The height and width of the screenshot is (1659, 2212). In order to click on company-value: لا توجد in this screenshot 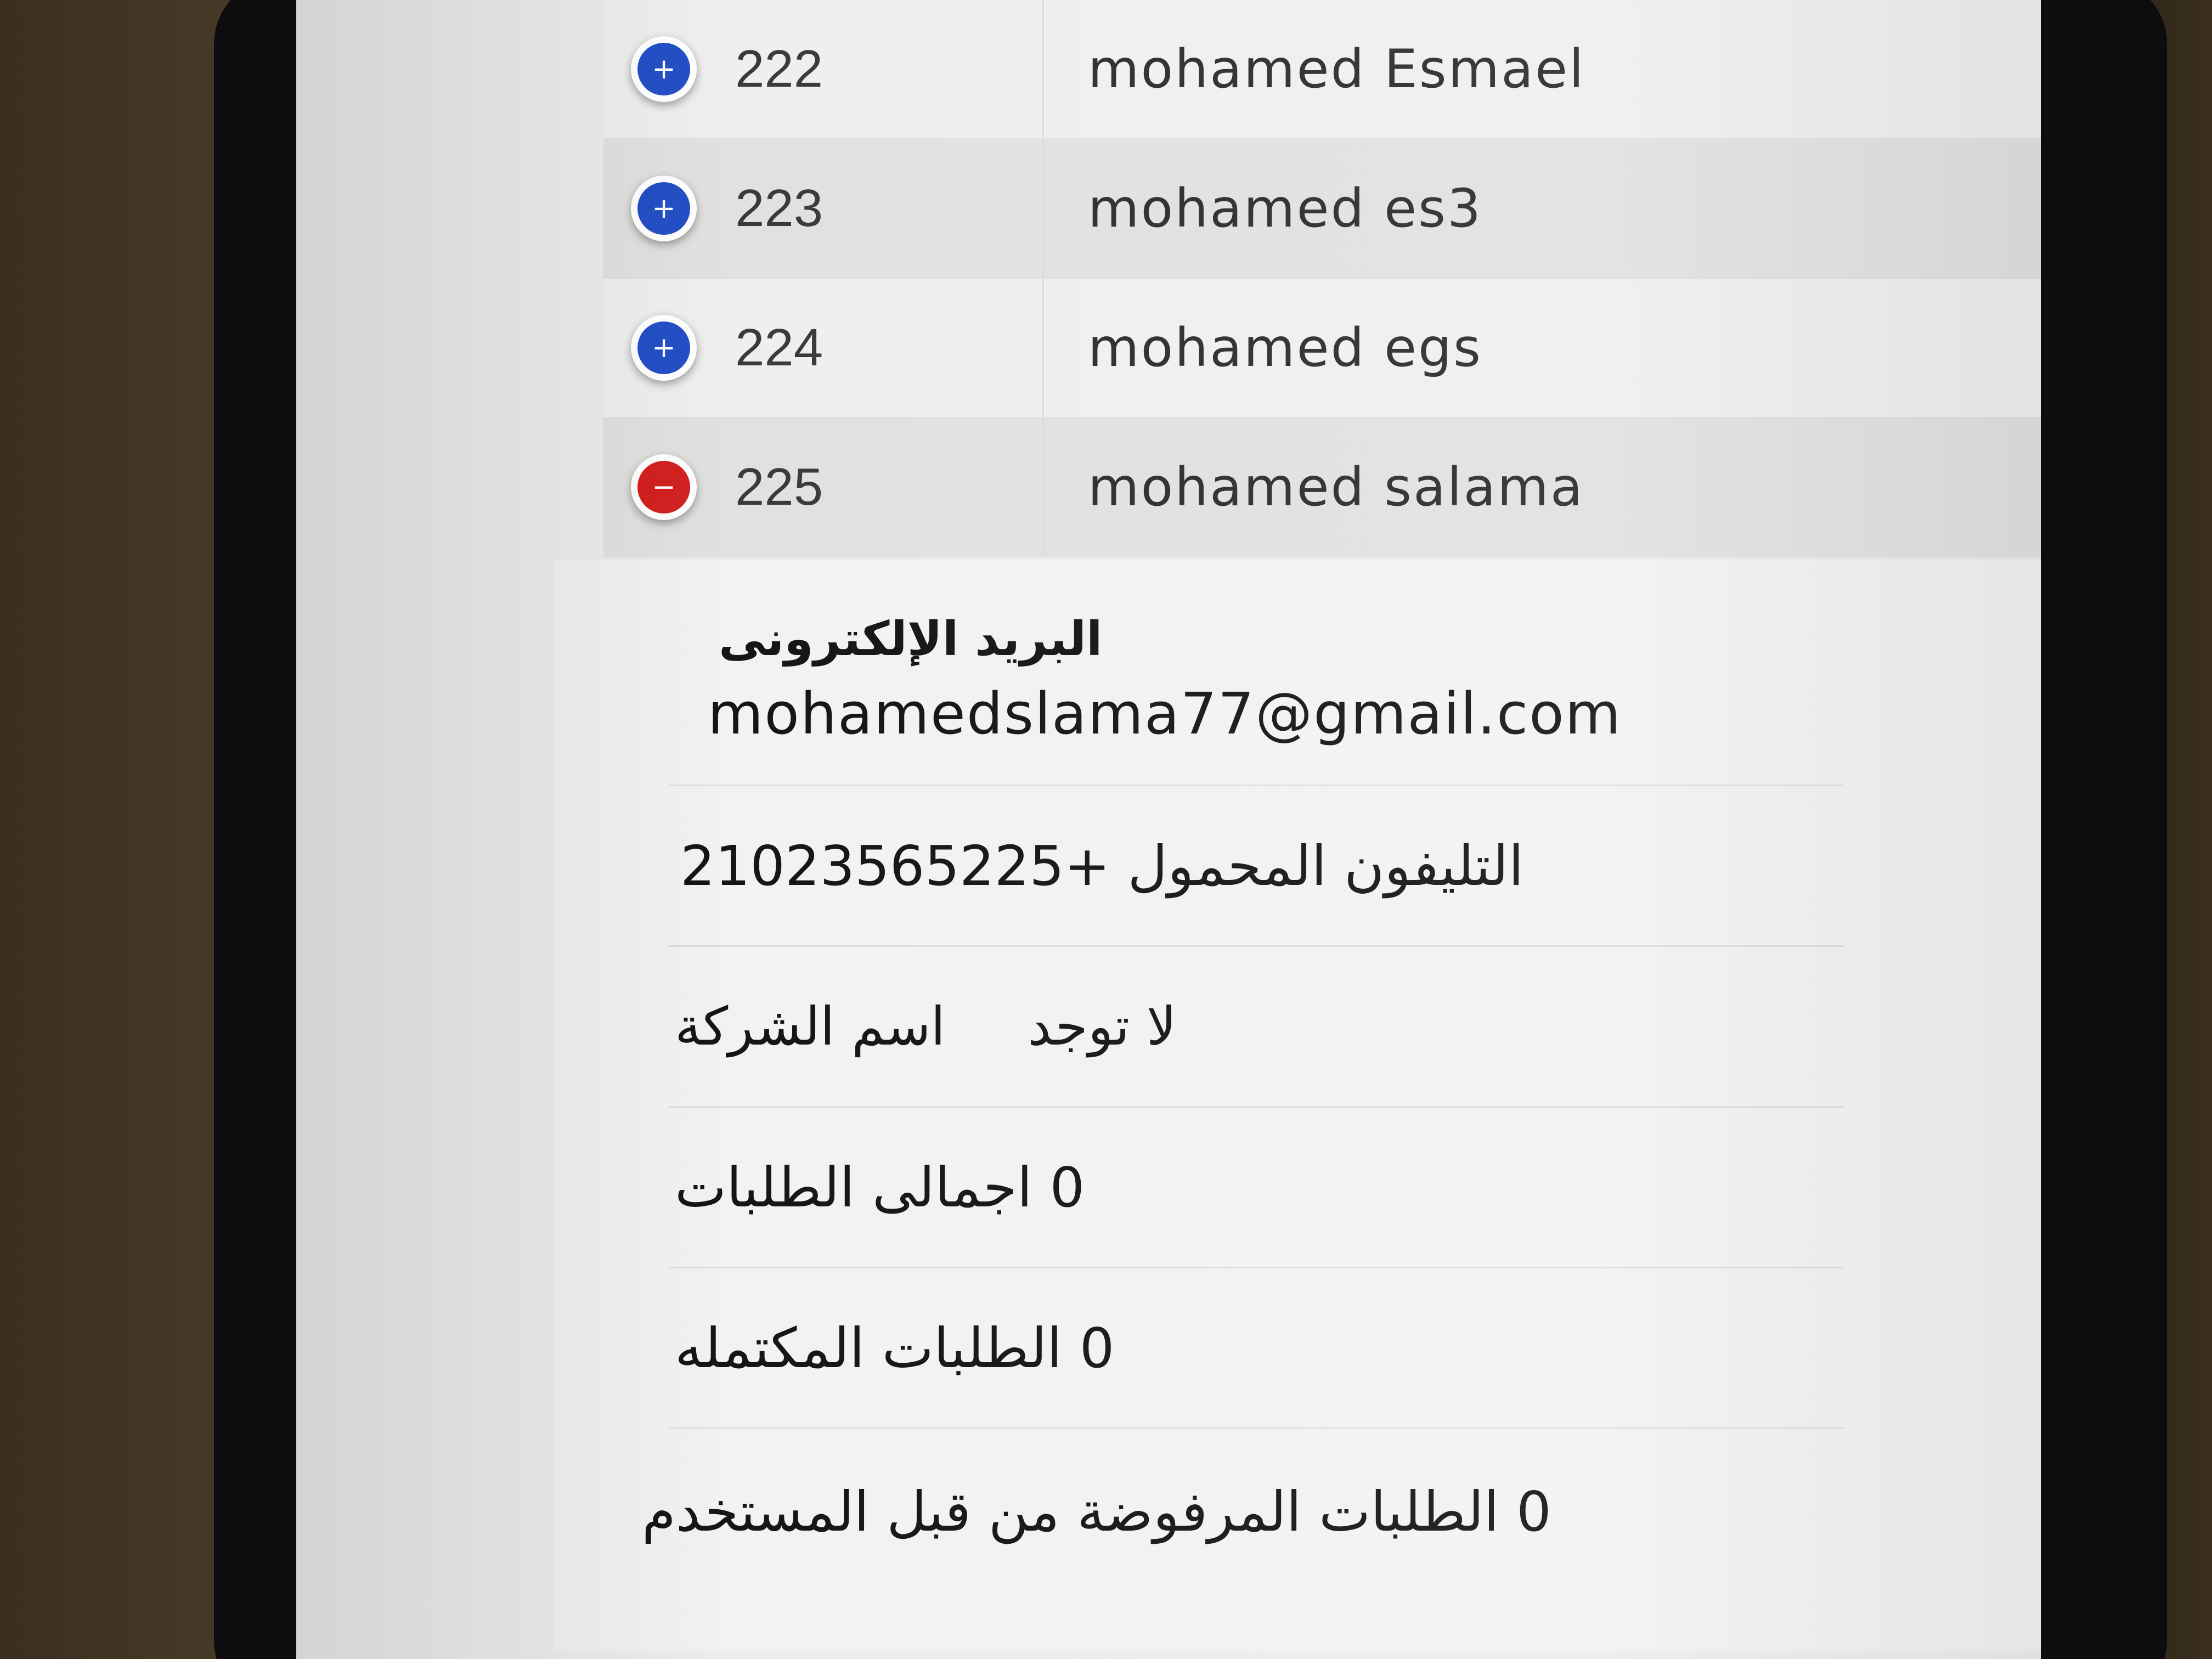, I will do `click(1102, 1026)`.